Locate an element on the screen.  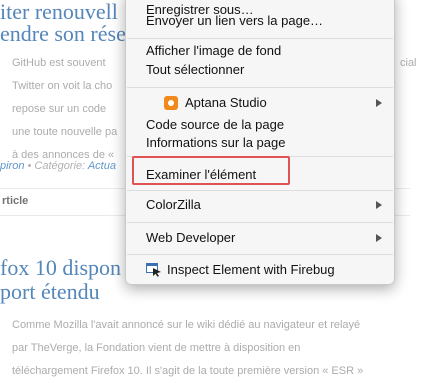
aptana-gear-icon is located at coordinates (171, 103).